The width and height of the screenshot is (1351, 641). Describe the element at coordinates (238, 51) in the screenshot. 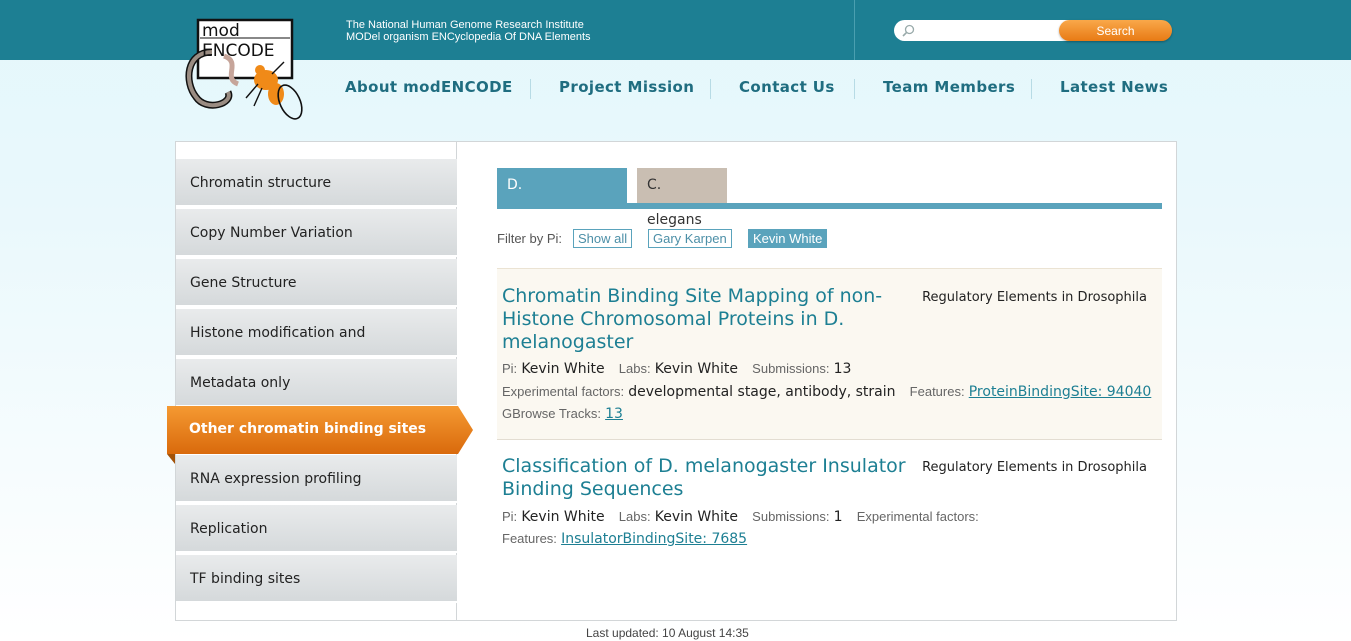

I see `logo-text-encode: ENCODE` at that location.